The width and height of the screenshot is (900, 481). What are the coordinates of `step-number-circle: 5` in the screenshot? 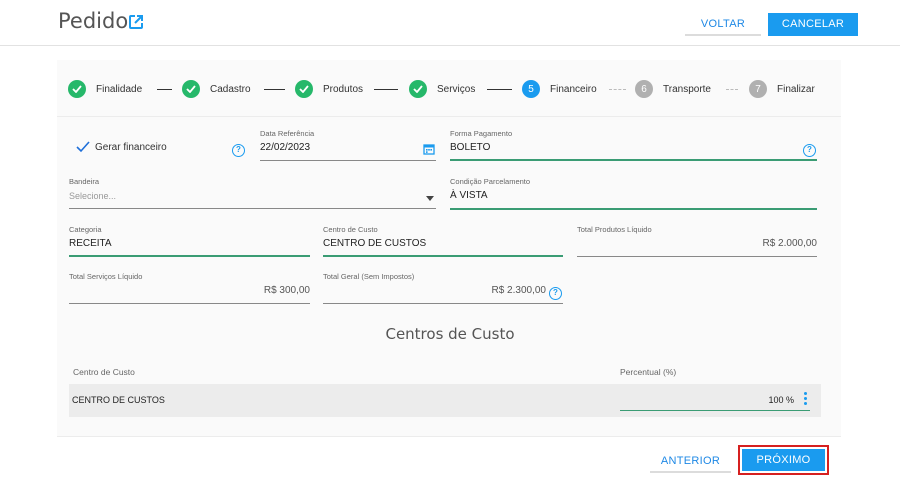 It's located at (531, 89).